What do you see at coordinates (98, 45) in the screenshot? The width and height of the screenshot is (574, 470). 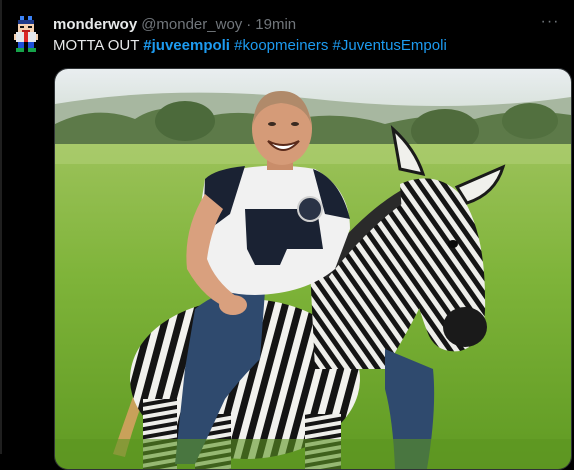 I see `tweet-text-plain: MOTTA OUT` at bounding box center [98, 45].